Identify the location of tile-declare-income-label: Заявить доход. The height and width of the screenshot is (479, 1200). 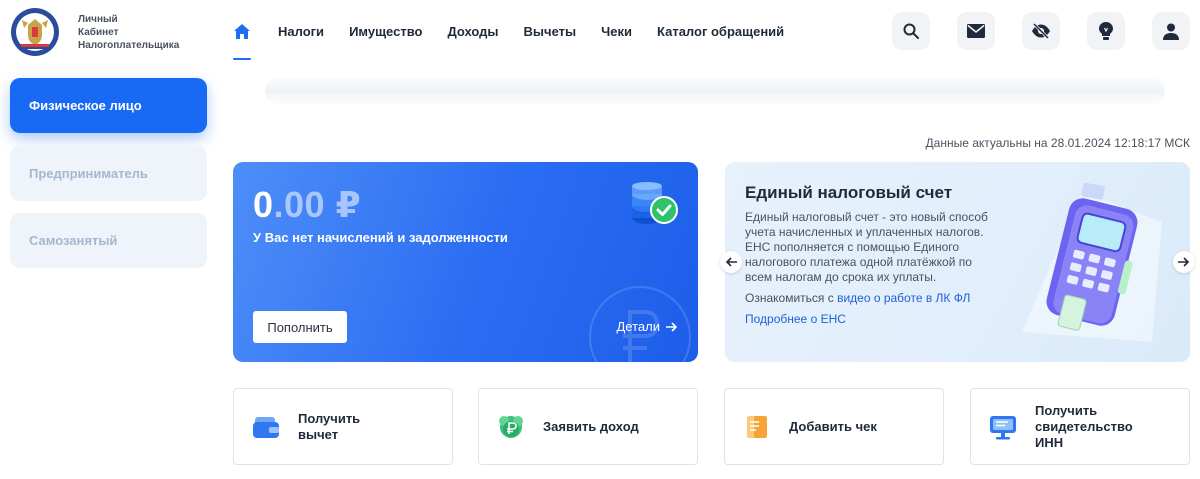
(591, 426).